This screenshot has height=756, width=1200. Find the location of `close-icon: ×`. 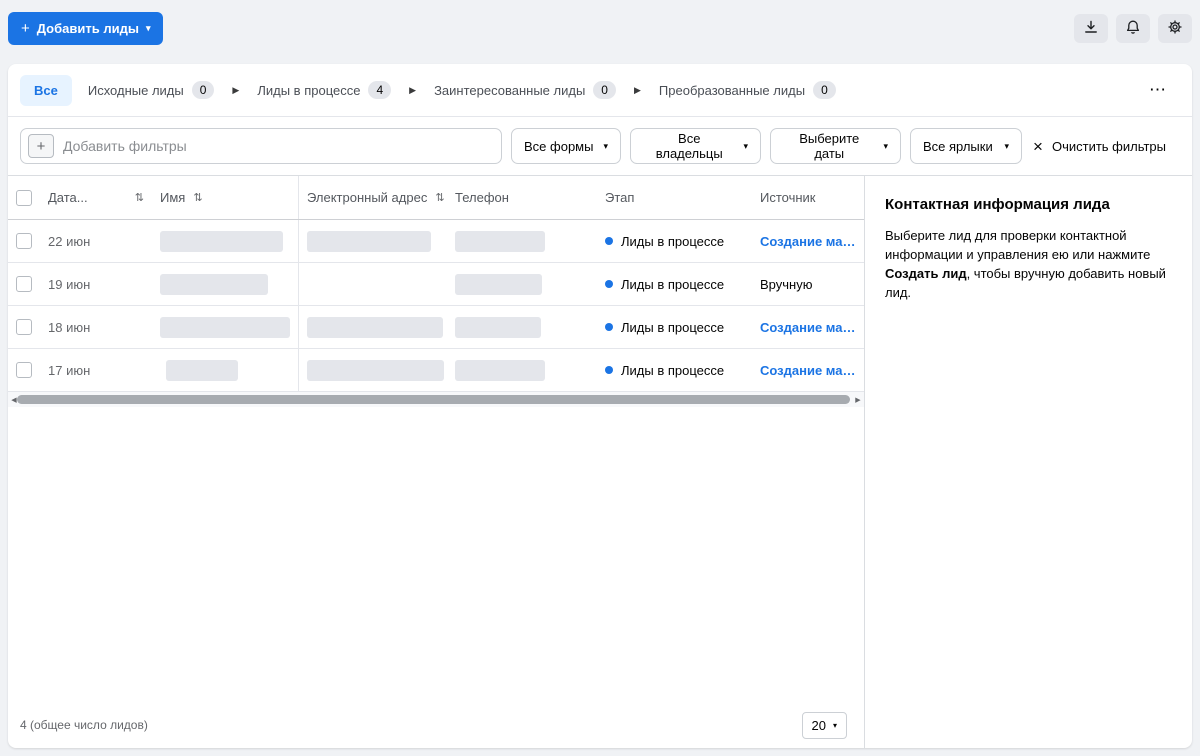

close-icon: × is located at coordinates (1038, 146).